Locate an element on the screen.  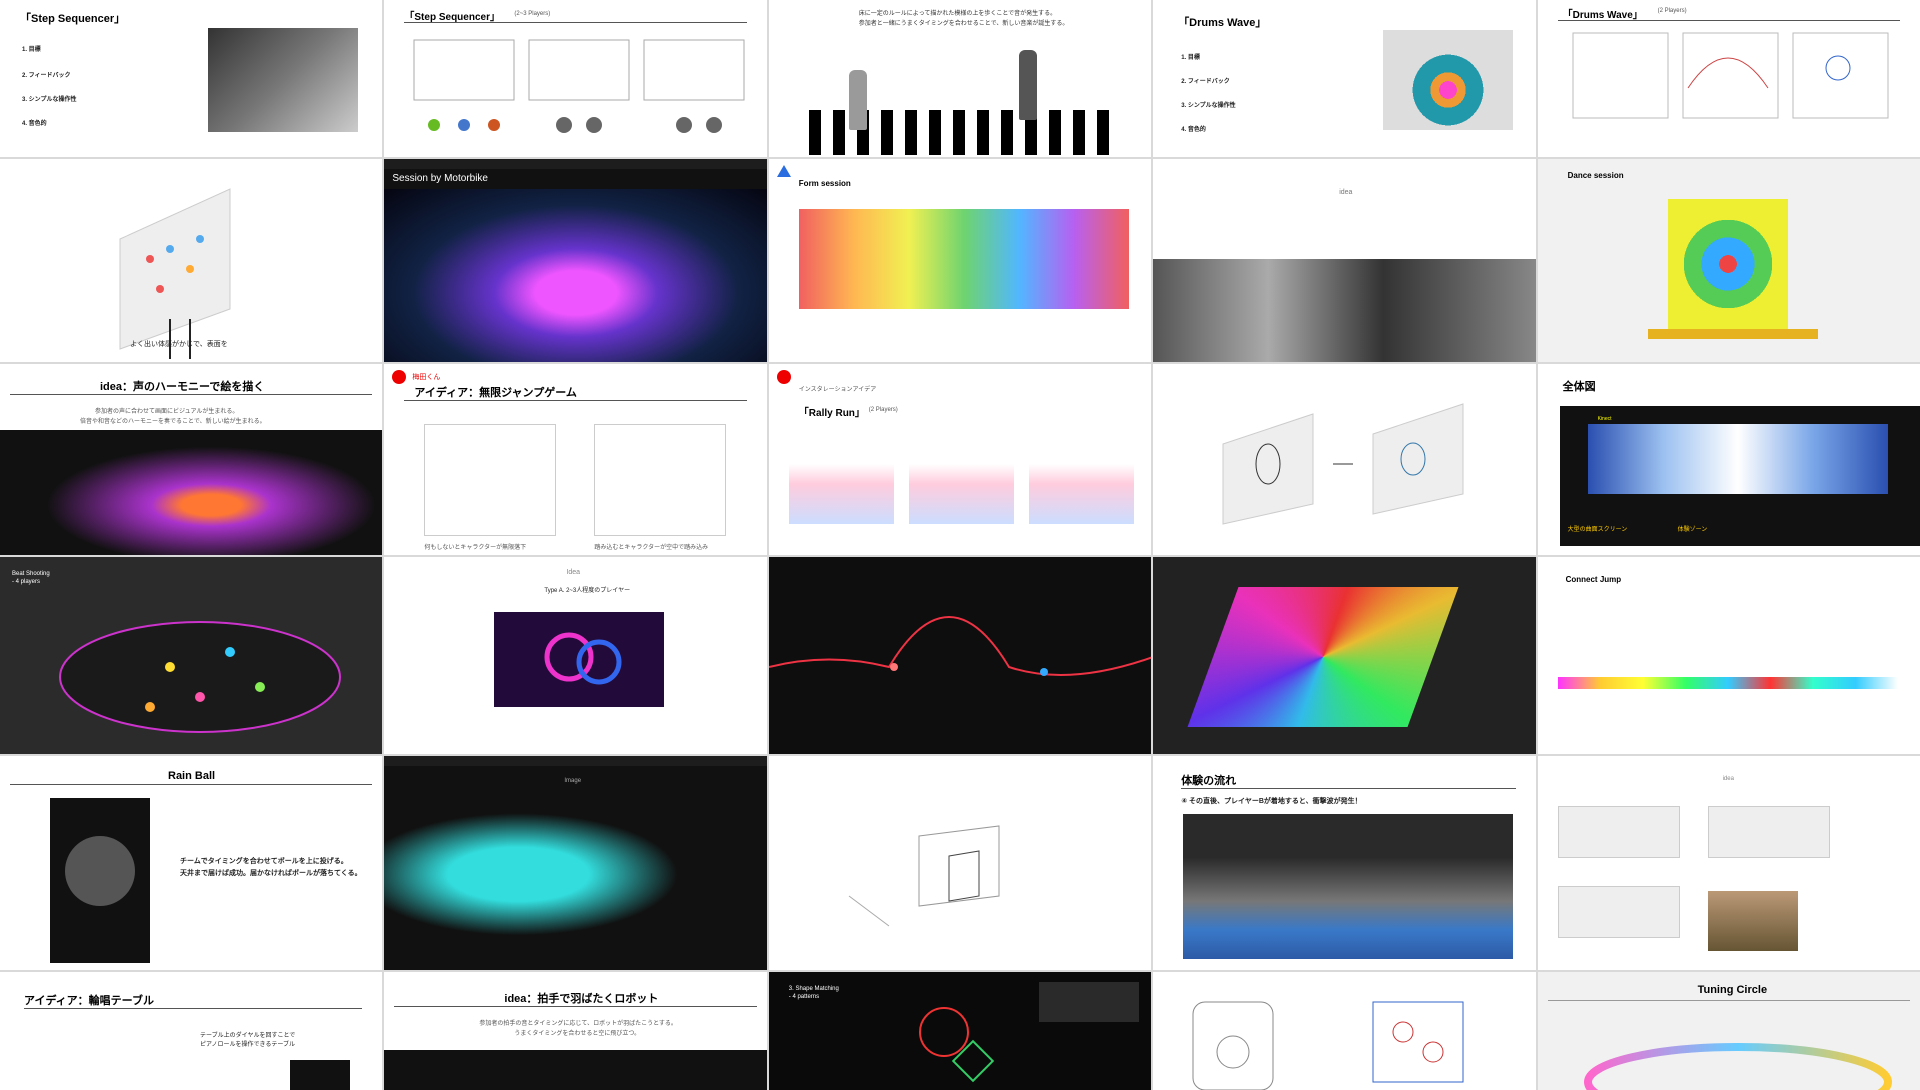
slide-title: Idea is located at coordinates (573, 572).